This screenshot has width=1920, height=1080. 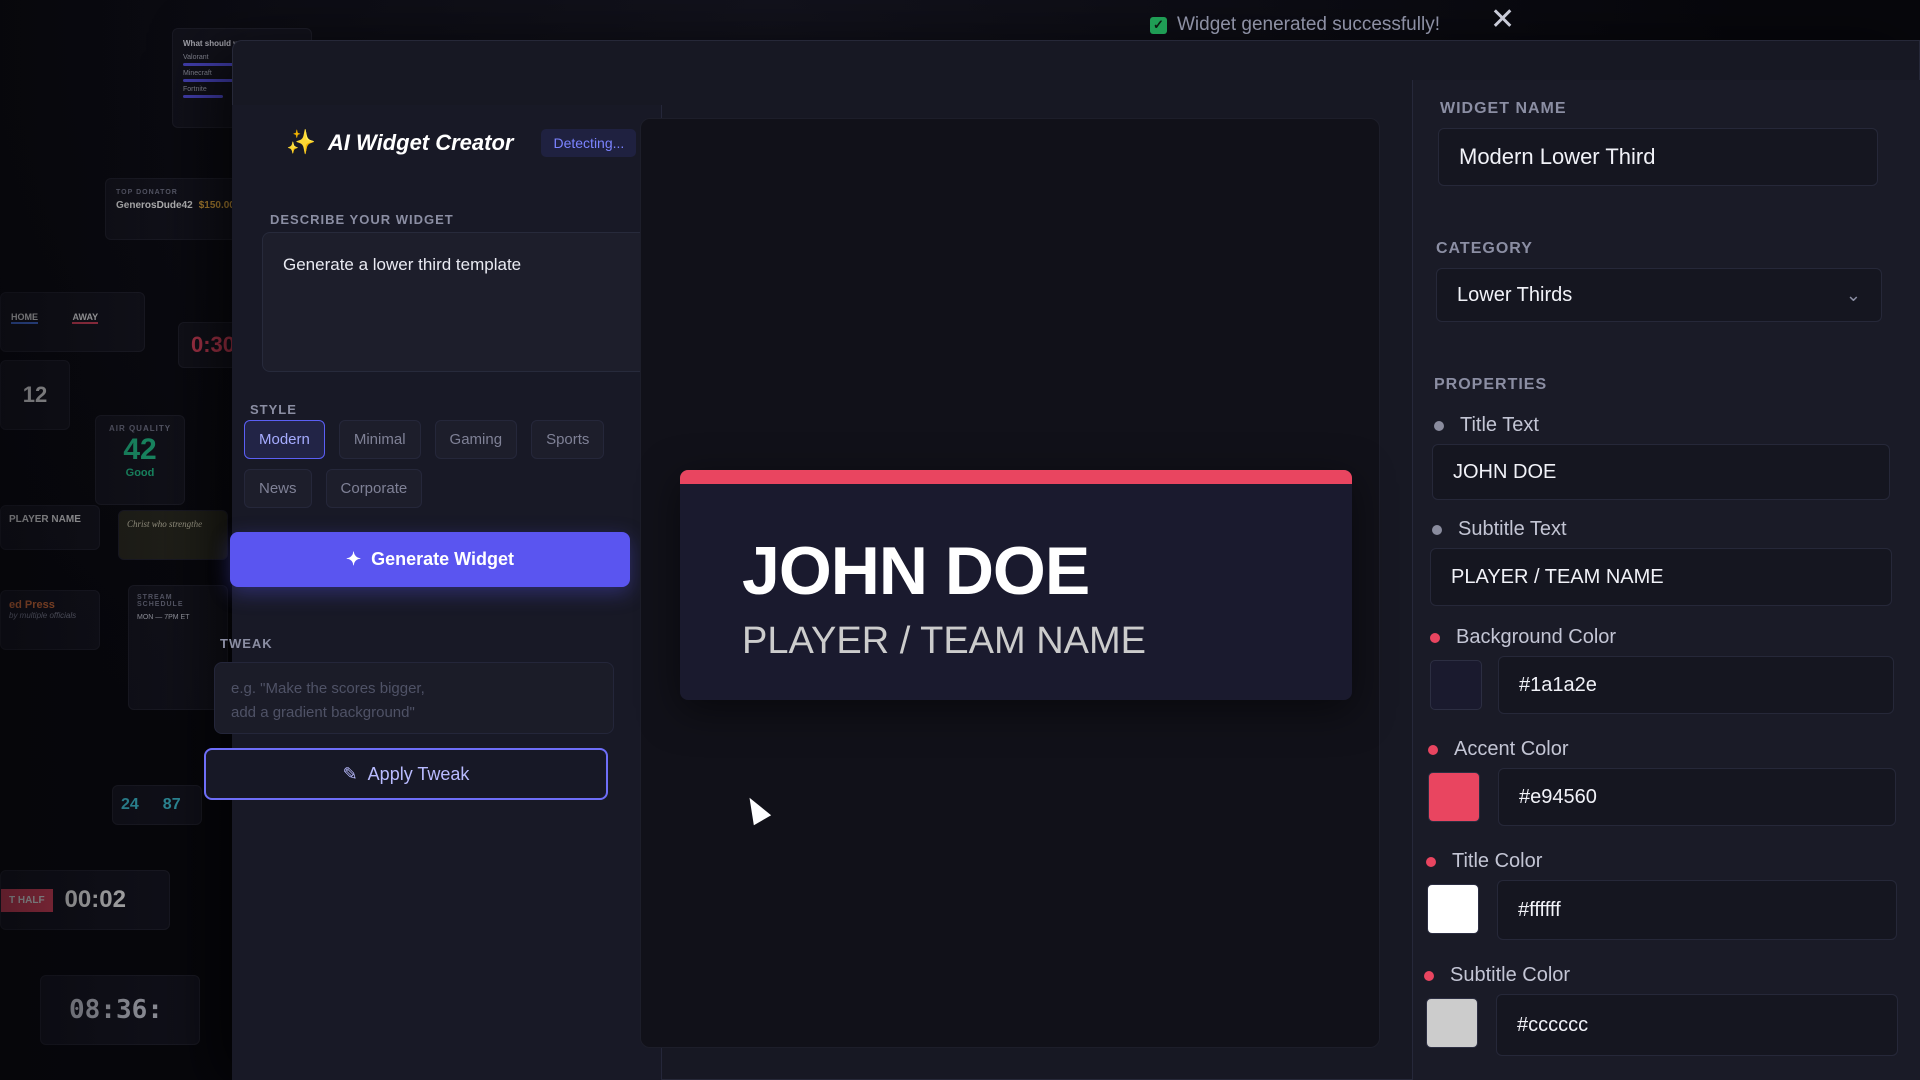 I want to click on subtitle-text-label: Subtitle Text, so click(x=1499, y=529).